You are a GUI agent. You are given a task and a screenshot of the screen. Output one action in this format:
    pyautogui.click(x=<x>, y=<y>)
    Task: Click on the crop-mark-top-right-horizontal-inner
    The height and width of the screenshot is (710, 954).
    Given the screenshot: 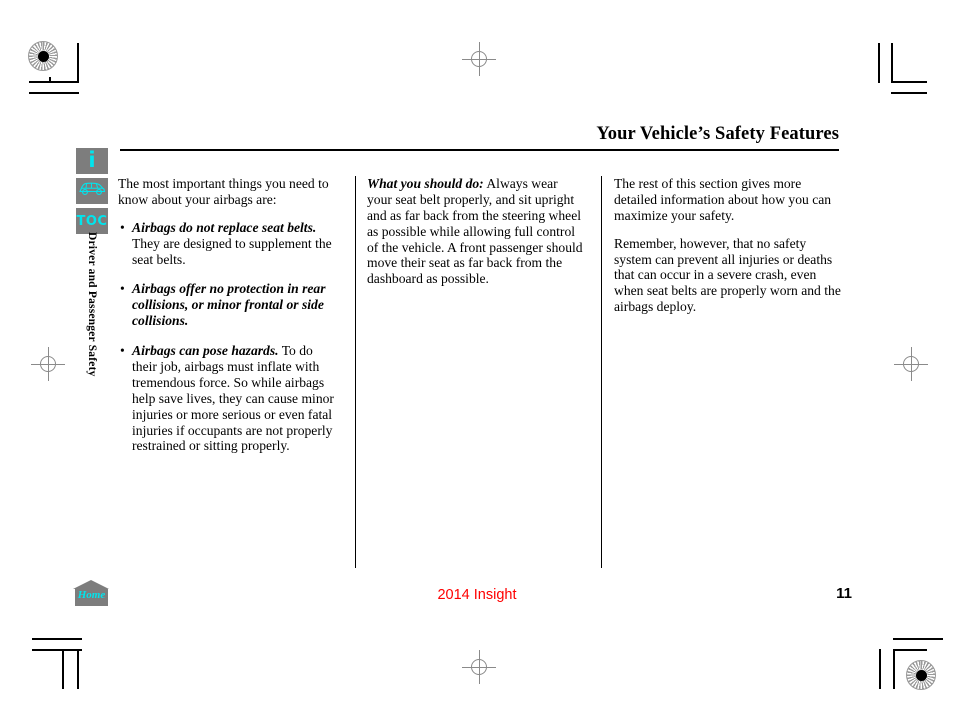 What is the action you would take?
    pyautogui.click(x=909, y=82)
    